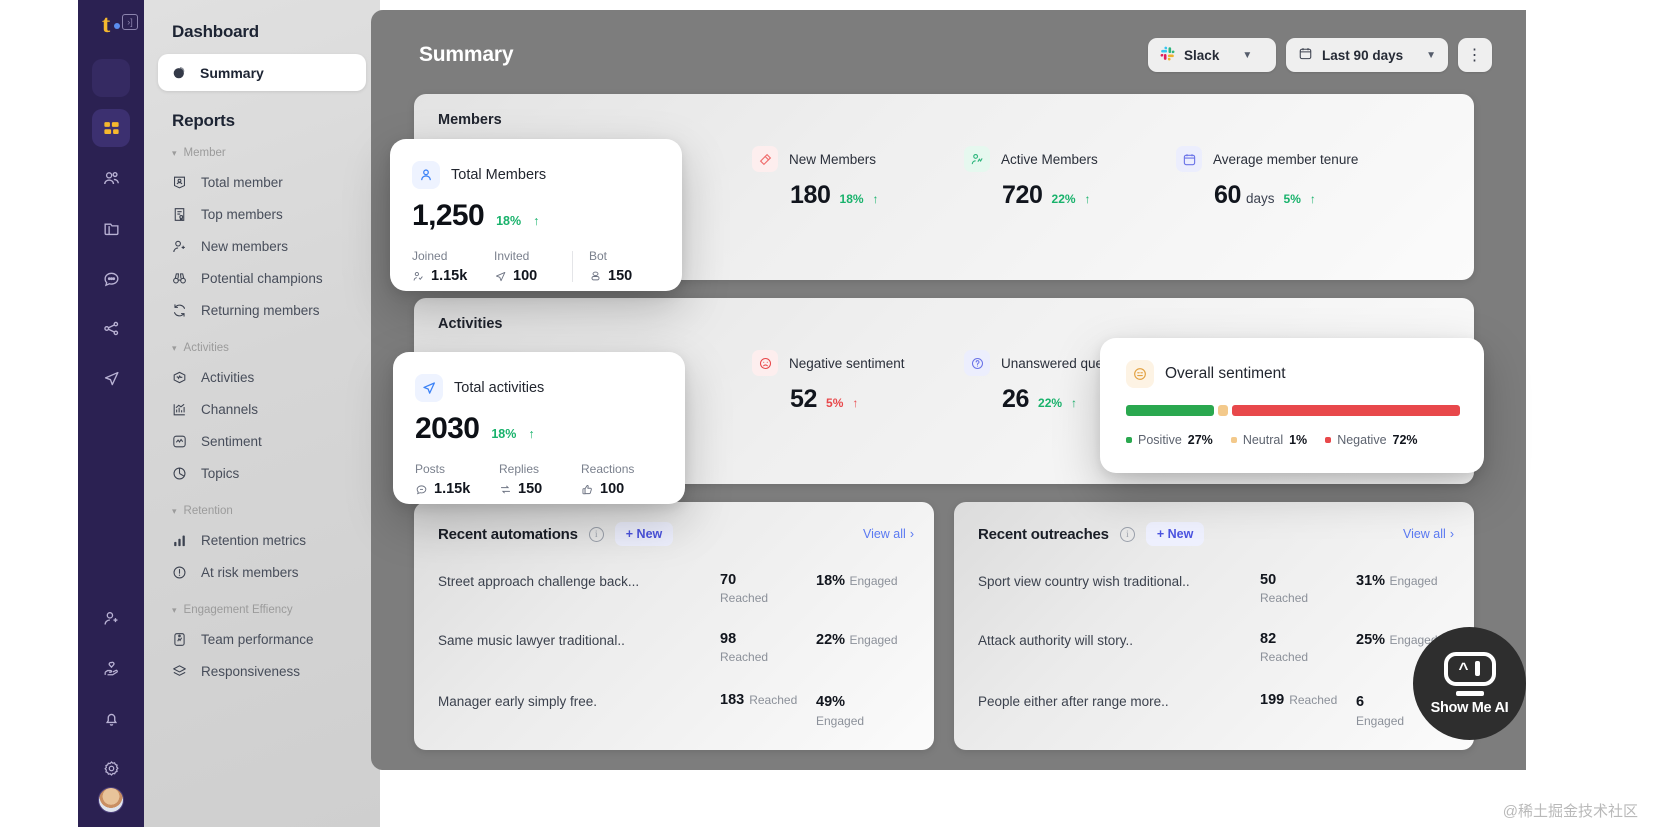  Describe the element at coordinates (1087, 199) in the screenshot. I see `trend-up-icon: ↑` at that location.